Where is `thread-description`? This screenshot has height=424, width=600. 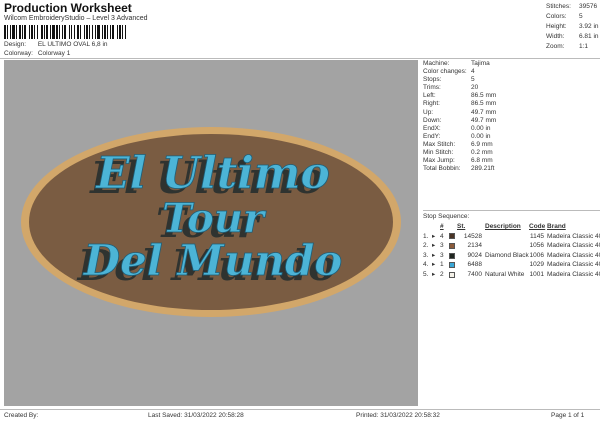
thread-description is located at coordinates (507, 246).